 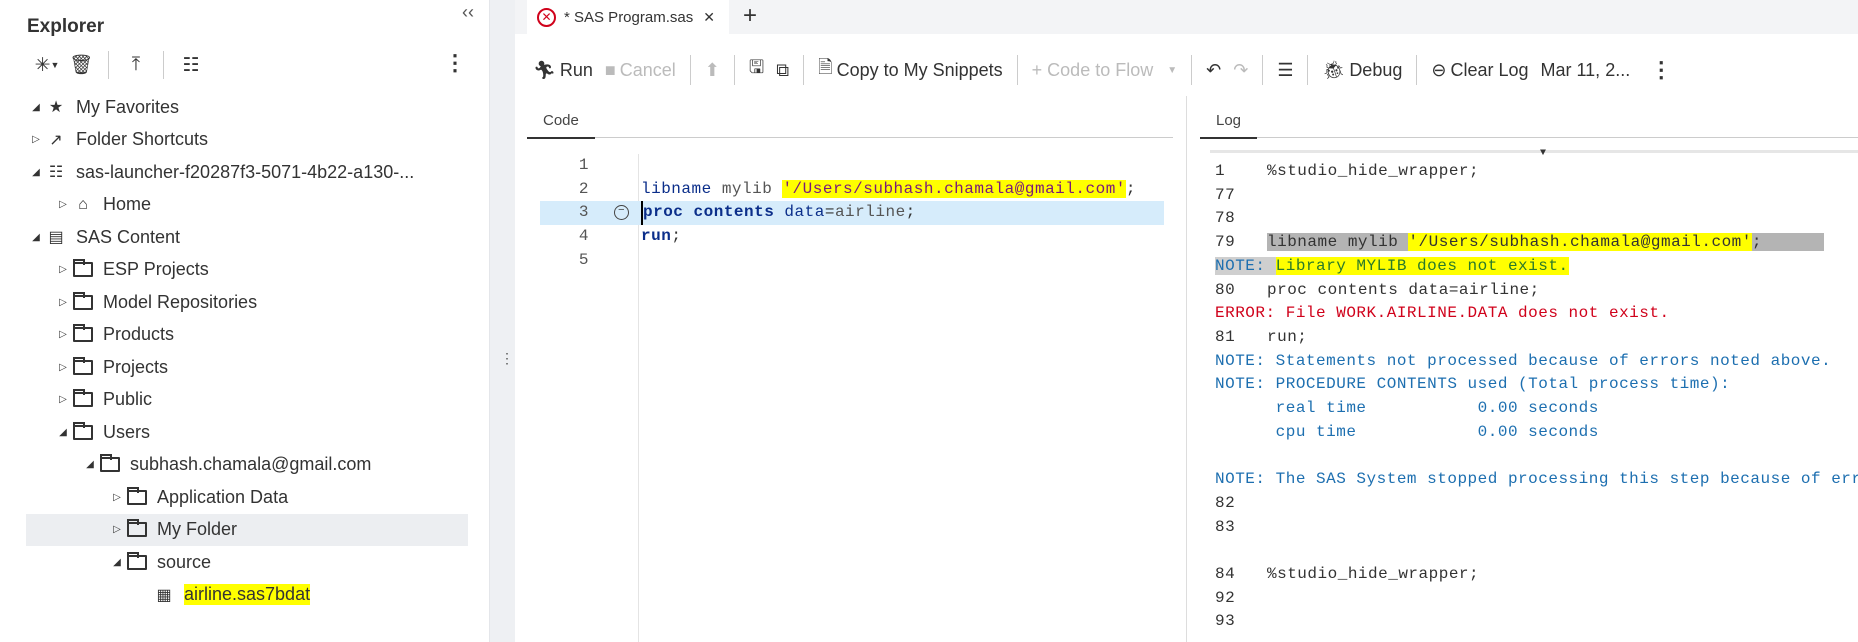 I want to click on code-line: 5, so click(x=845, y=261).